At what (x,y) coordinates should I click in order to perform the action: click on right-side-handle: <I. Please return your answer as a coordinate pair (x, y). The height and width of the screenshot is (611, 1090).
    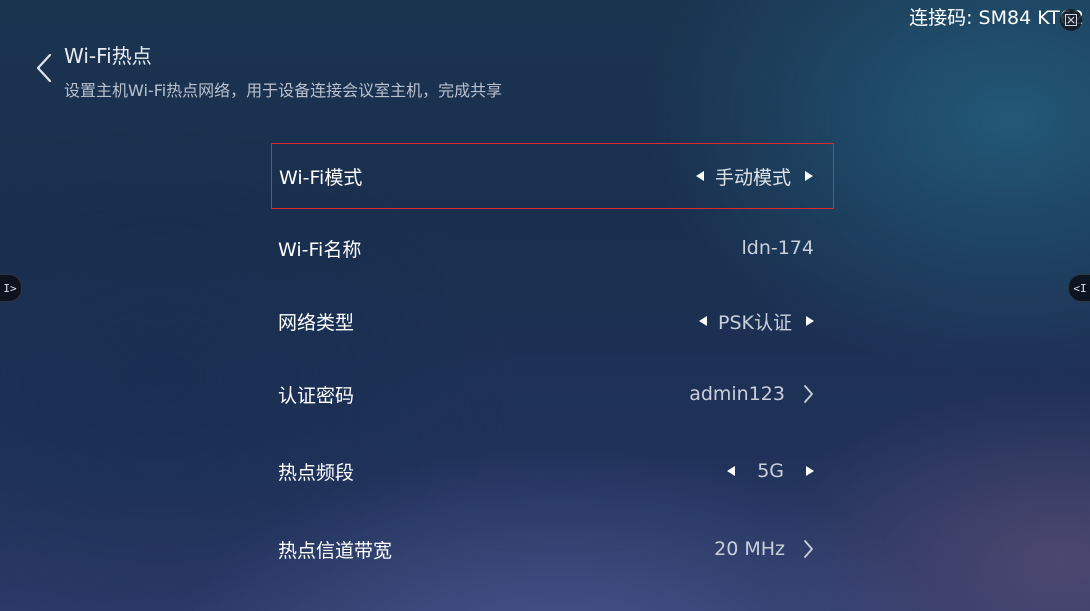
    Looking at the image, I should click on (1079, 288).